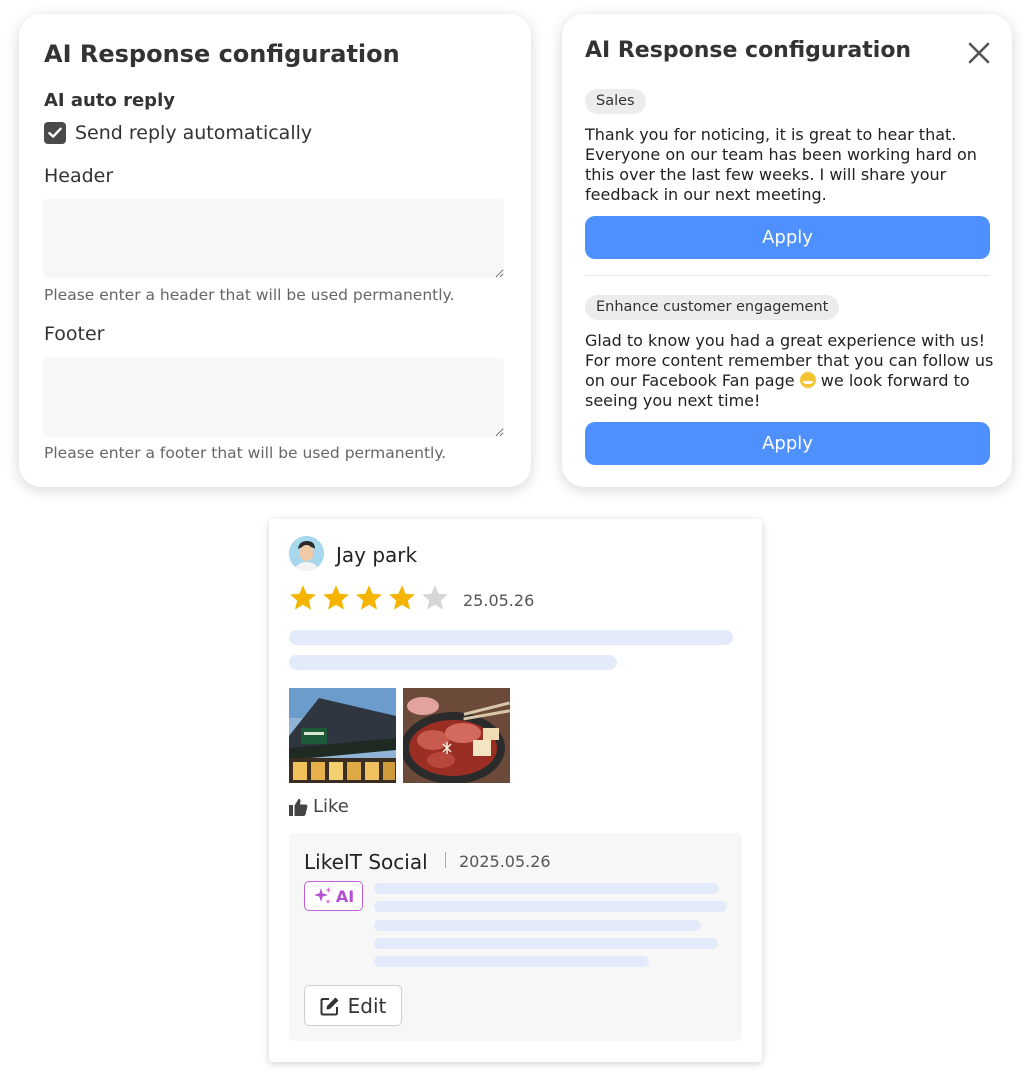 This screenshot has height=1070, width=1031. Describe the element at coordinates (505, 861) in the screenshot. I see `reply-date: 2025.05.26` at that location.